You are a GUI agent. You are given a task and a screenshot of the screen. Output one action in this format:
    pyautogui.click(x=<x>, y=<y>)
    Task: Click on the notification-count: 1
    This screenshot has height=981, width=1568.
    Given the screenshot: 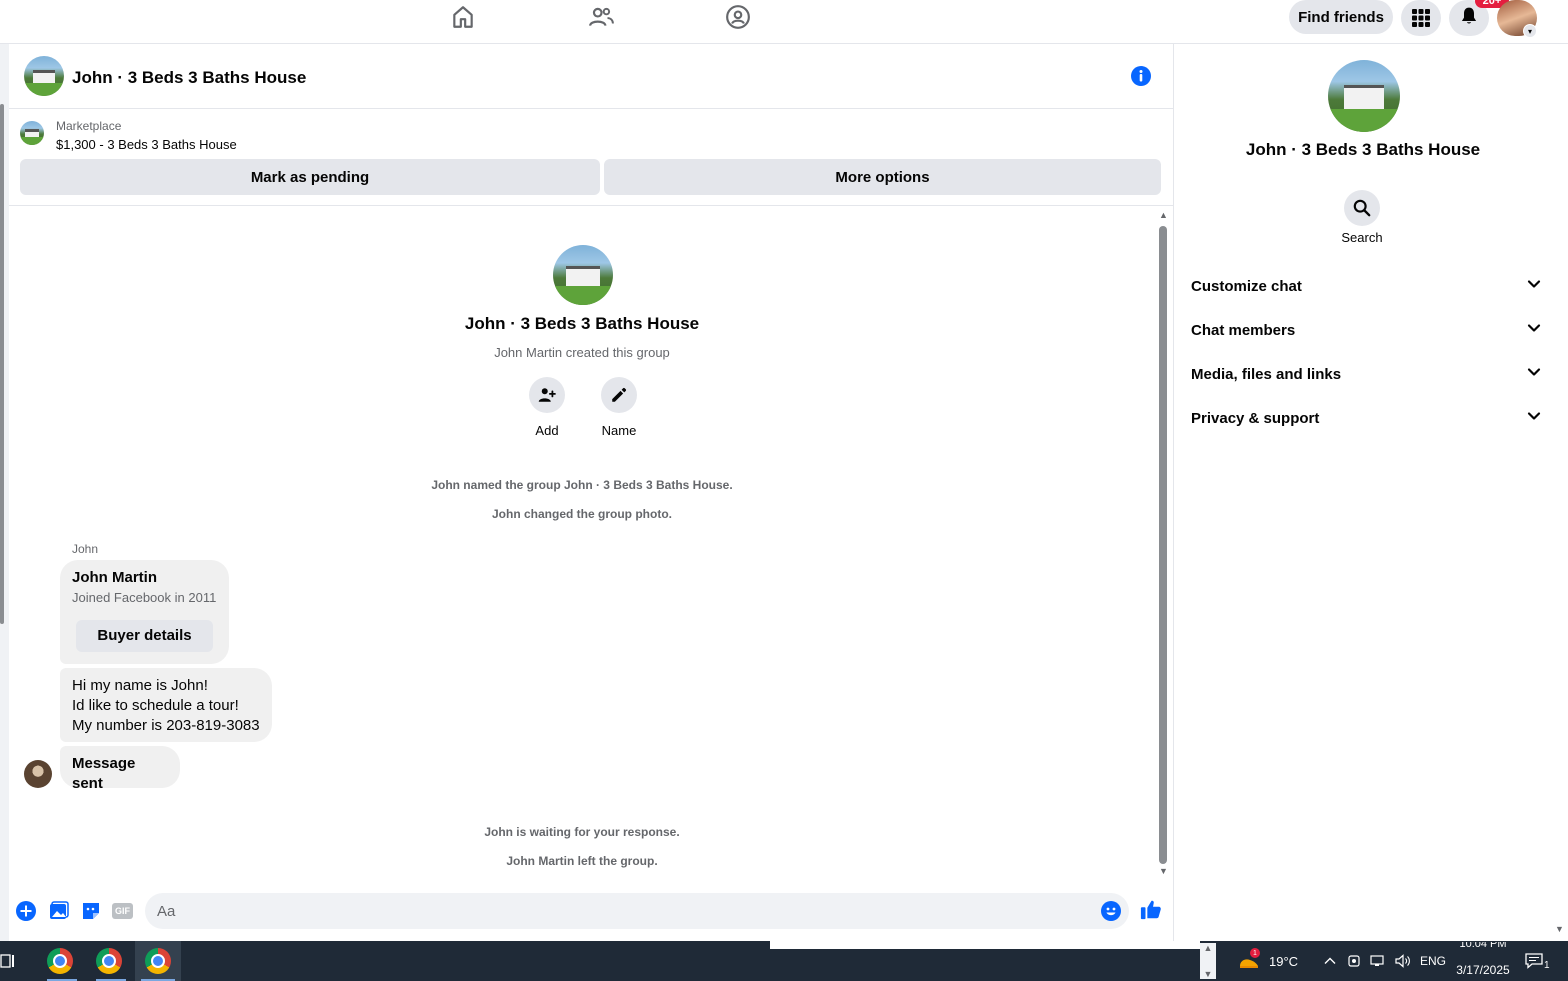 What is the action you would take?
    pyautogui.click(x=1547, y=965)
    